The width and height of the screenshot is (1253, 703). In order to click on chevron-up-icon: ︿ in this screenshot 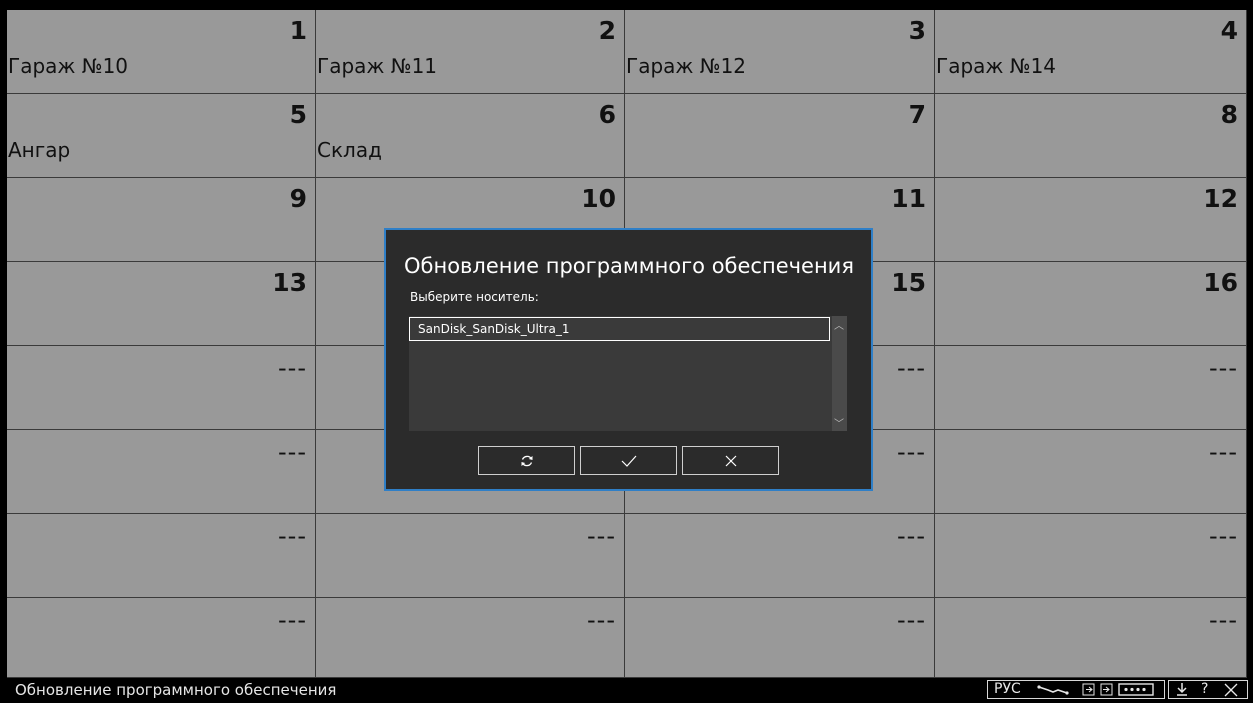, I will do `click(839, 324)`.